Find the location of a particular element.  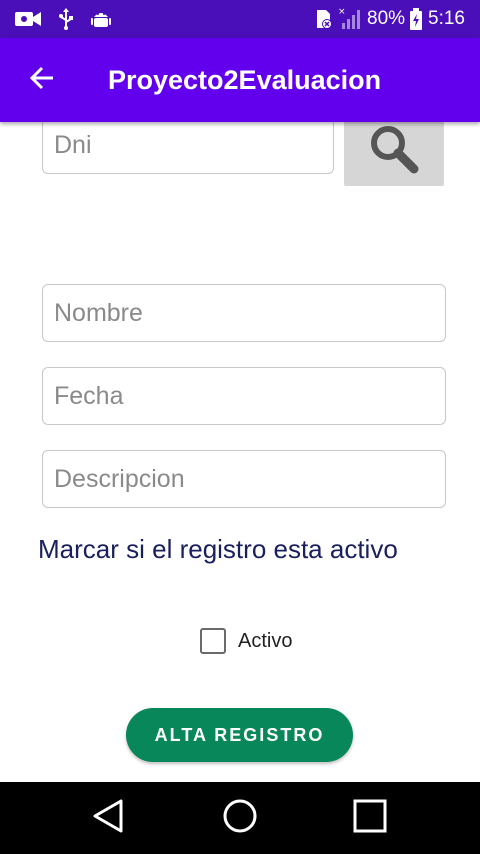

usb-icon is located at coordinates (66, 19).